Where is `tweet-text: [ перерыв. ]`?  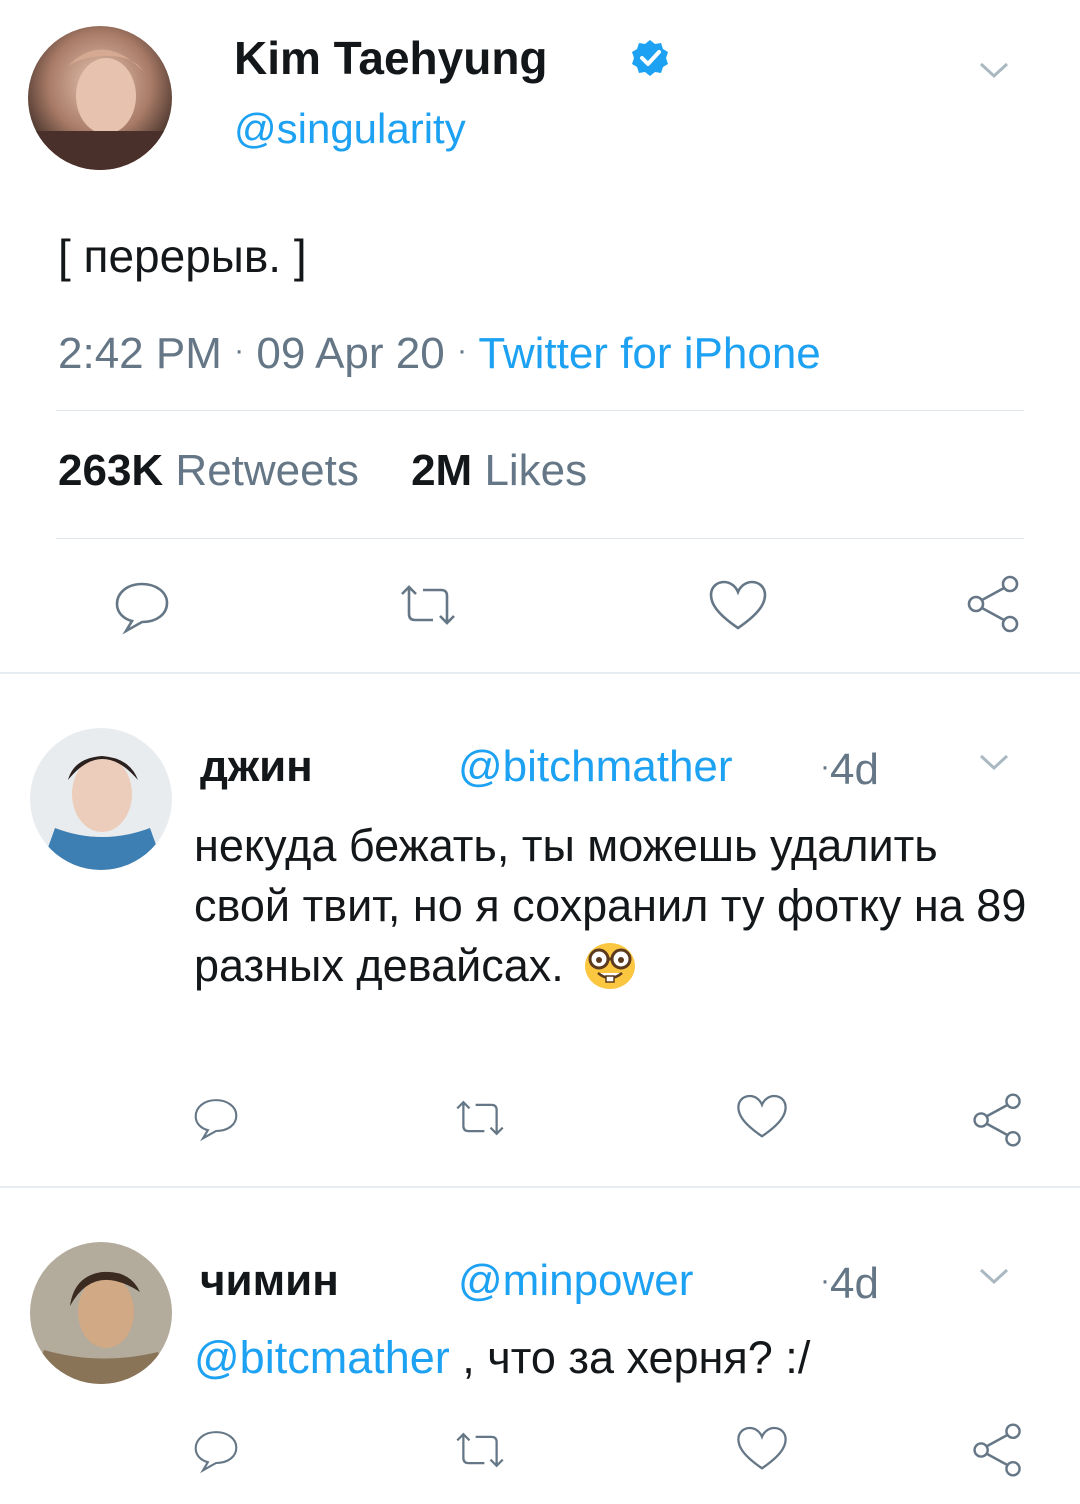 tweet-text: [ перерыв. ] is located at coordinates (182, 256).